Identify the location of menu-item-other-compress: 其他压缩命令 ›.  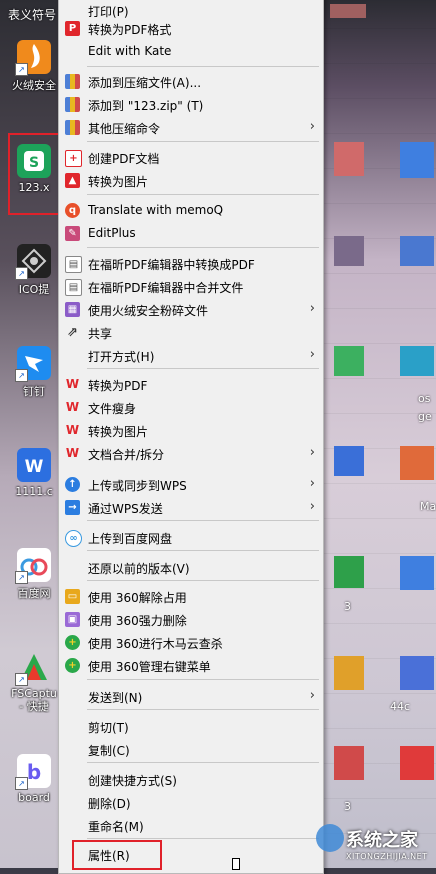
(191, 127).